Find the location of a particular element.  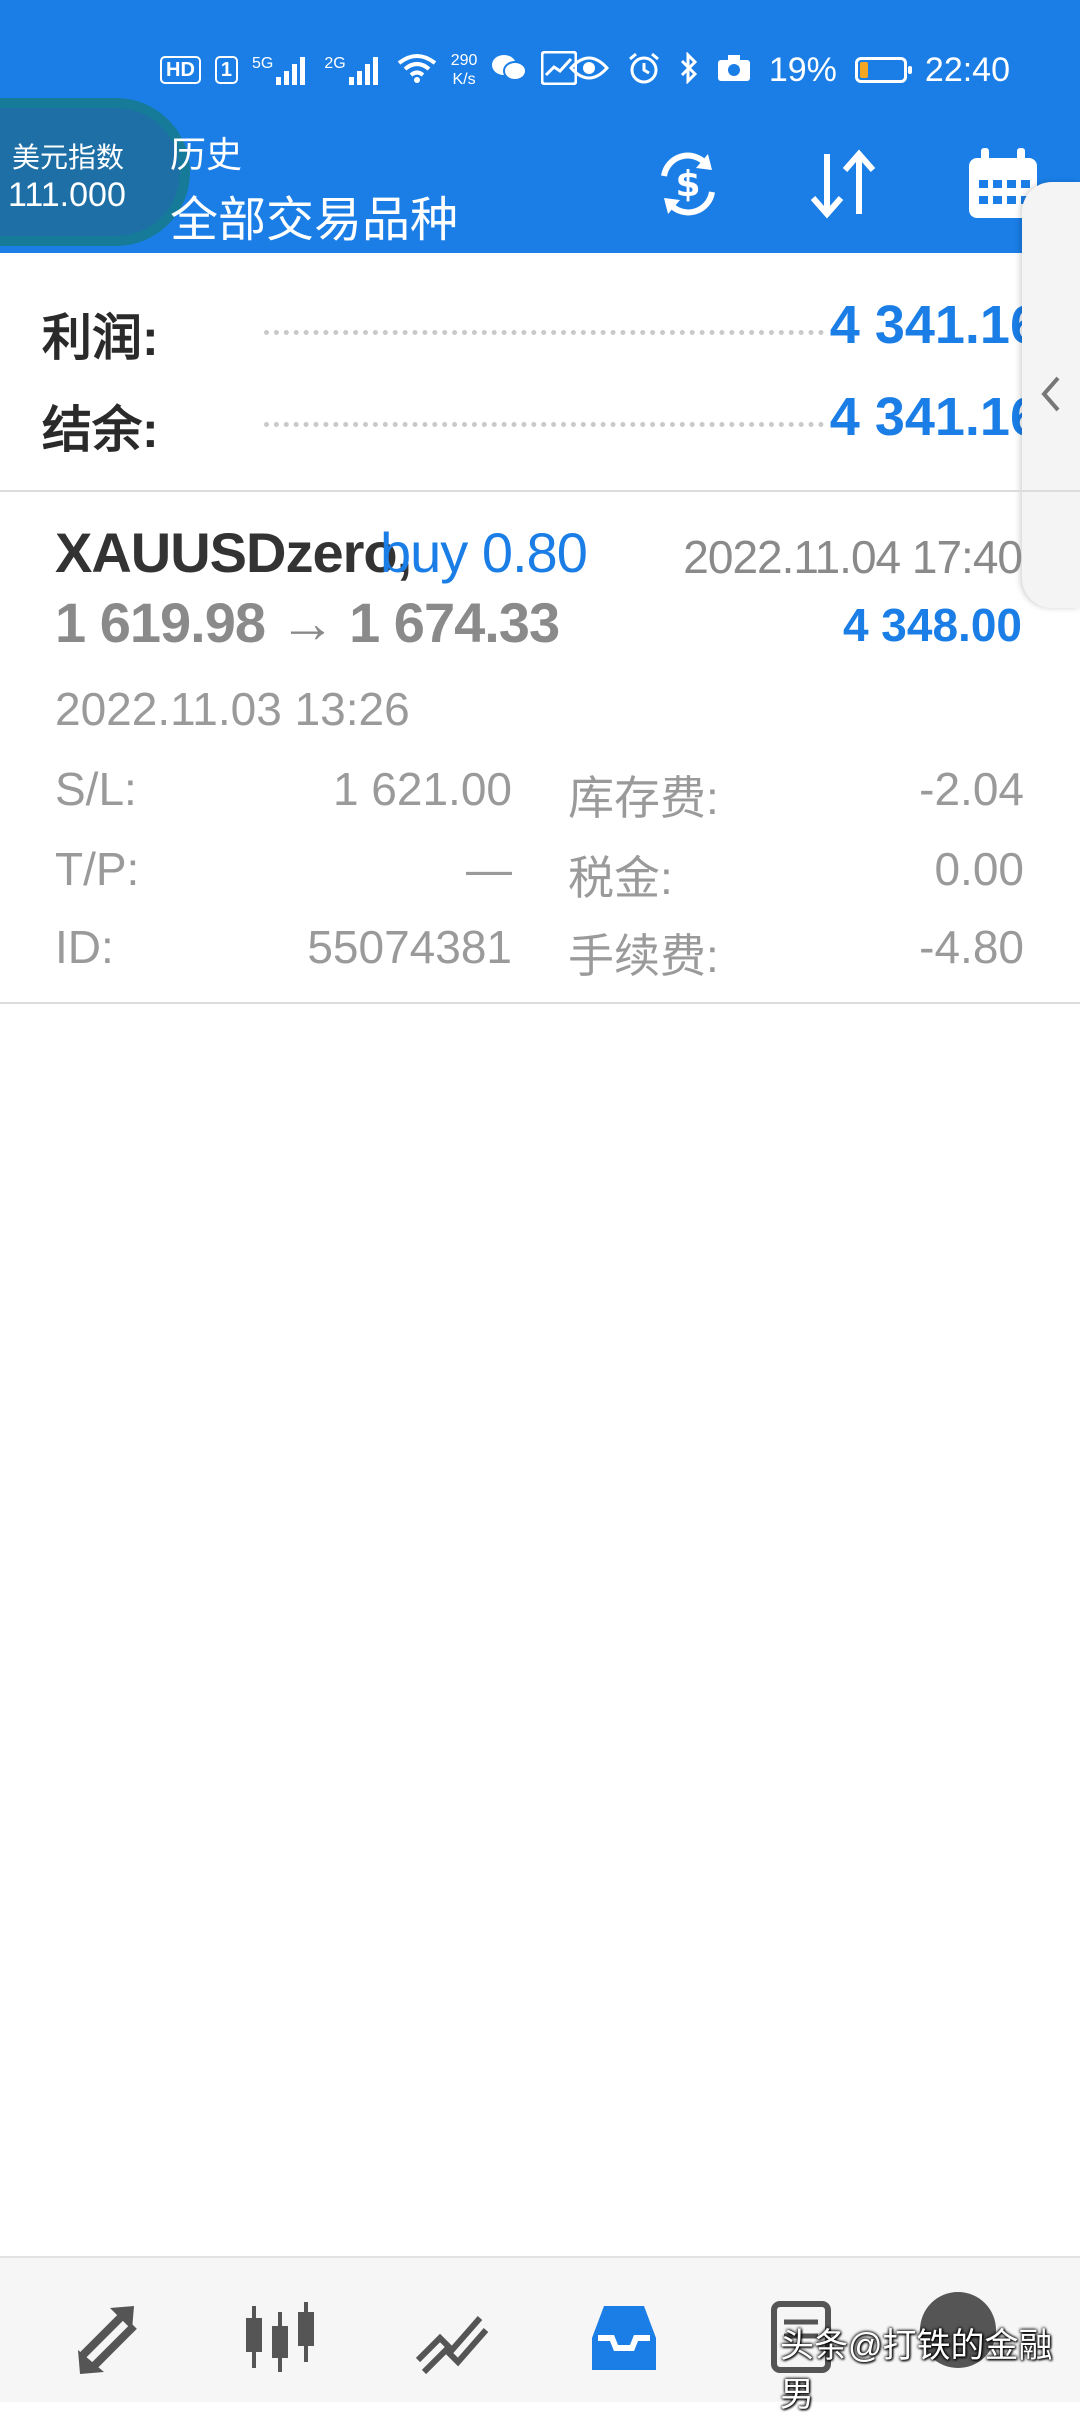

chart-icon is located at coordinates (280, 2338).